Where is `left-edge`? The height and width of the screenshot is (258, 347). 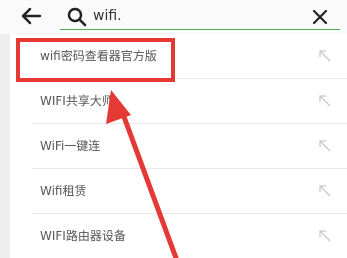 left-edge is located at coordinates (5, 146).